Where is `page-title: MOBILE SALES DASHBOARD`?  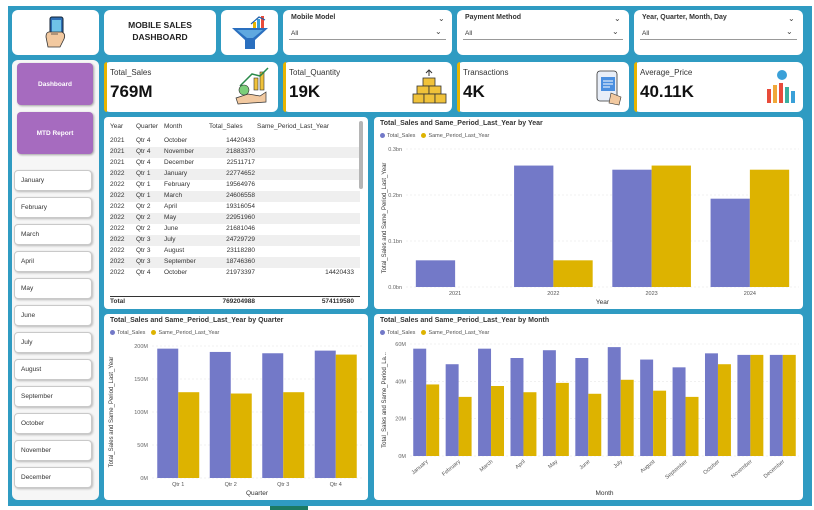 page-title: MOBILE SALES DASHBOARD is located at coordinates (160, 31).